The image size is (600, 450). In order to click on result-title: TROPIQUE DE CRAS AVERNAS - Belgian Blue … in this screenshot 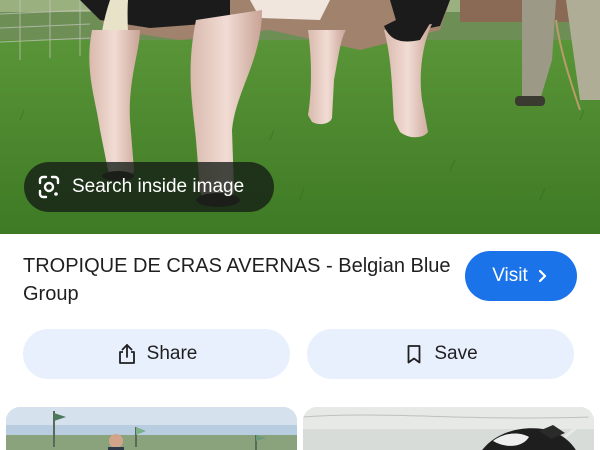, I will do `click(238, 280)`.